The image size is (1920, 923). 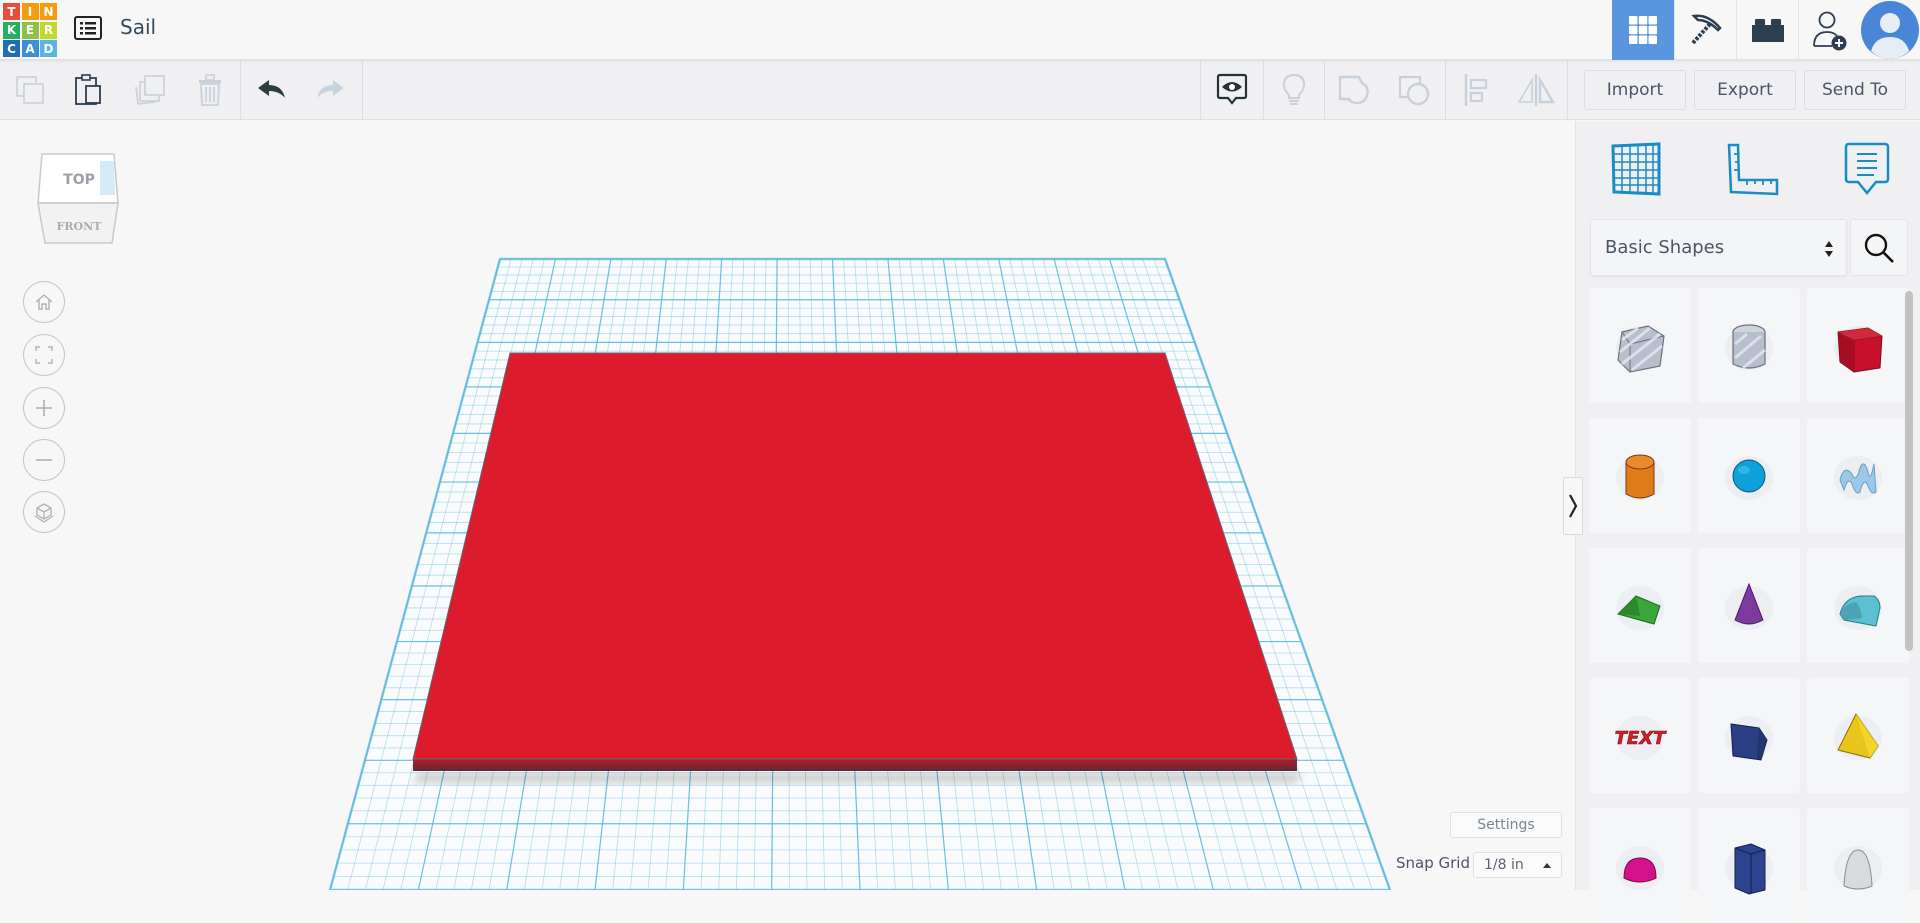 I want to click on redo-button, so click(x=330, y=90).